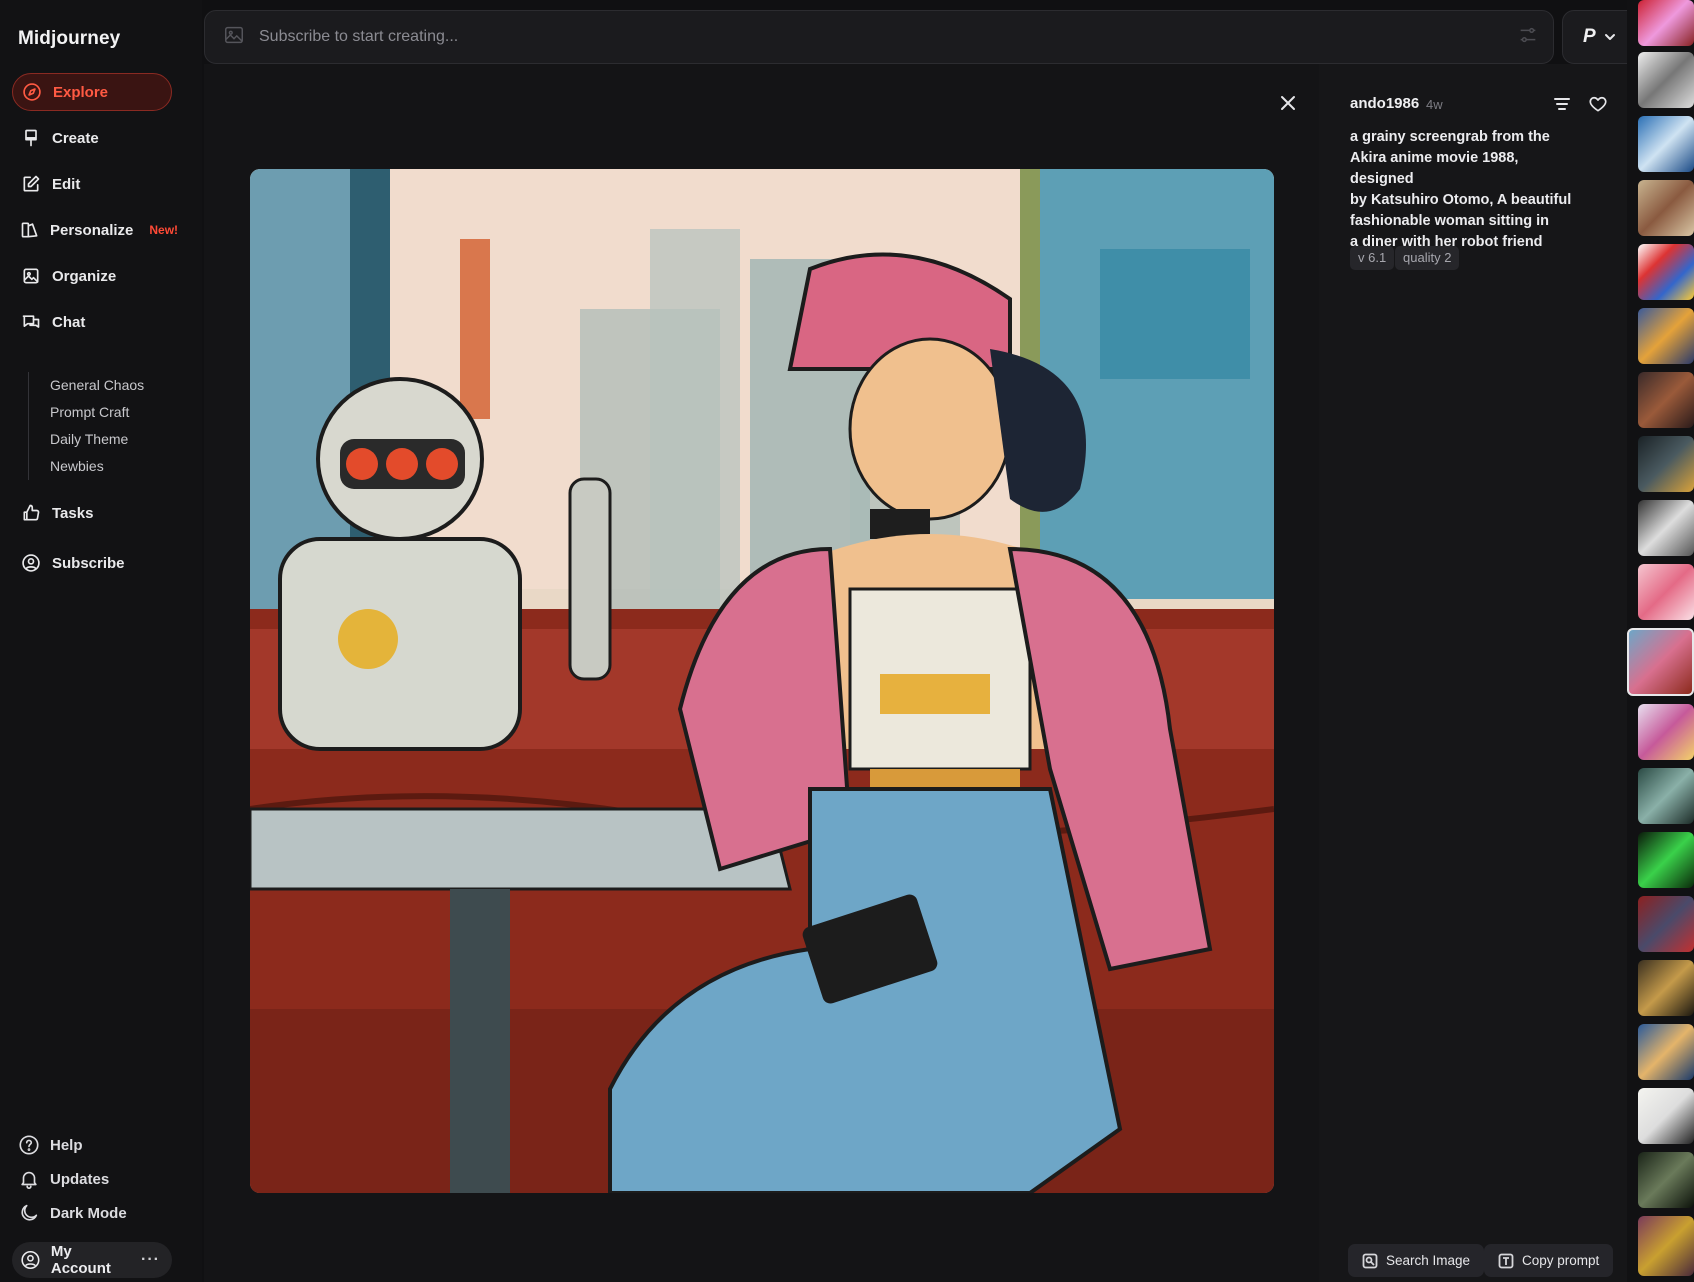 Image resolution: width=1694 pixels, height=1282 pixels. What do you see at coordinates (31, 322) in the screenshot?
I see `chat-icon` at bounding box center [31, 322].